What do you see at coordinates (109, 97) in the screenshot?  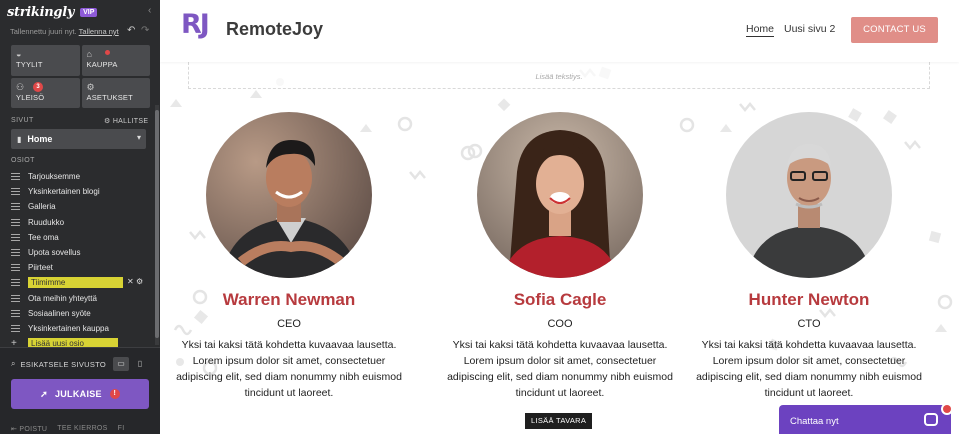 I see `tile-label: ASETUKSET` at bounding box center [109, 97].